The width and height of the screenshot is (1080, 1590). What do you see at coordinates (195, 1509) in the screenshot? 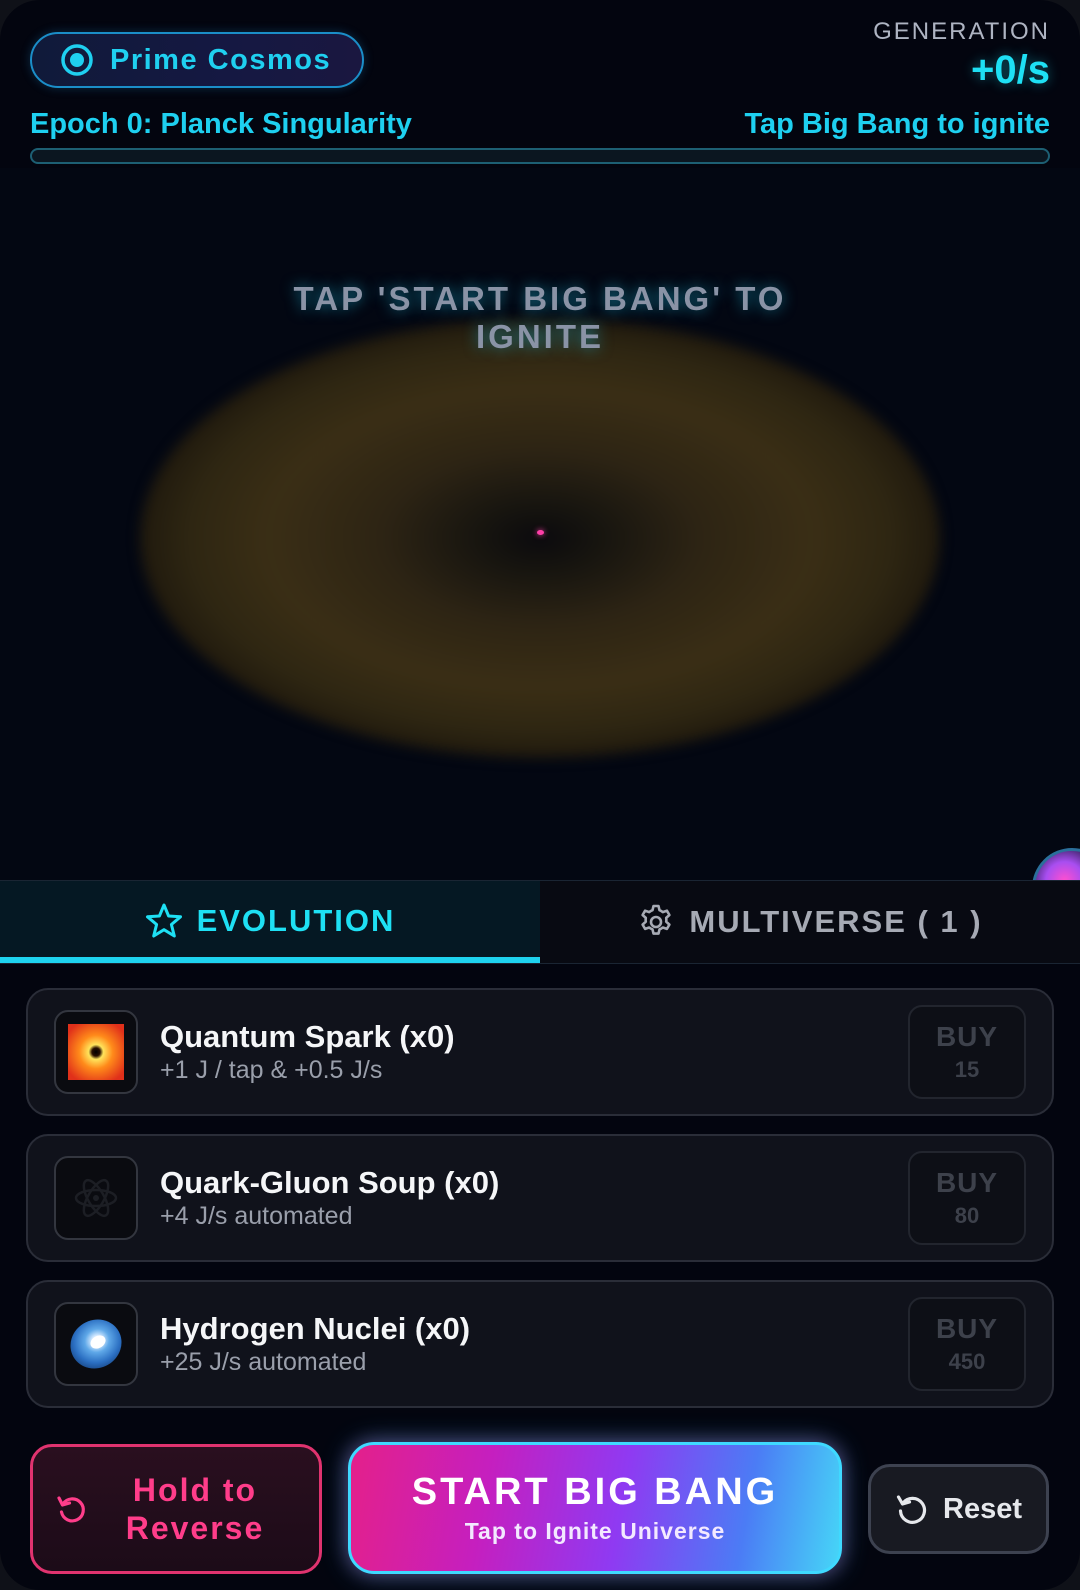
I see `reverse-label: Hold to Reverse` at bounding box center [195, 1509].